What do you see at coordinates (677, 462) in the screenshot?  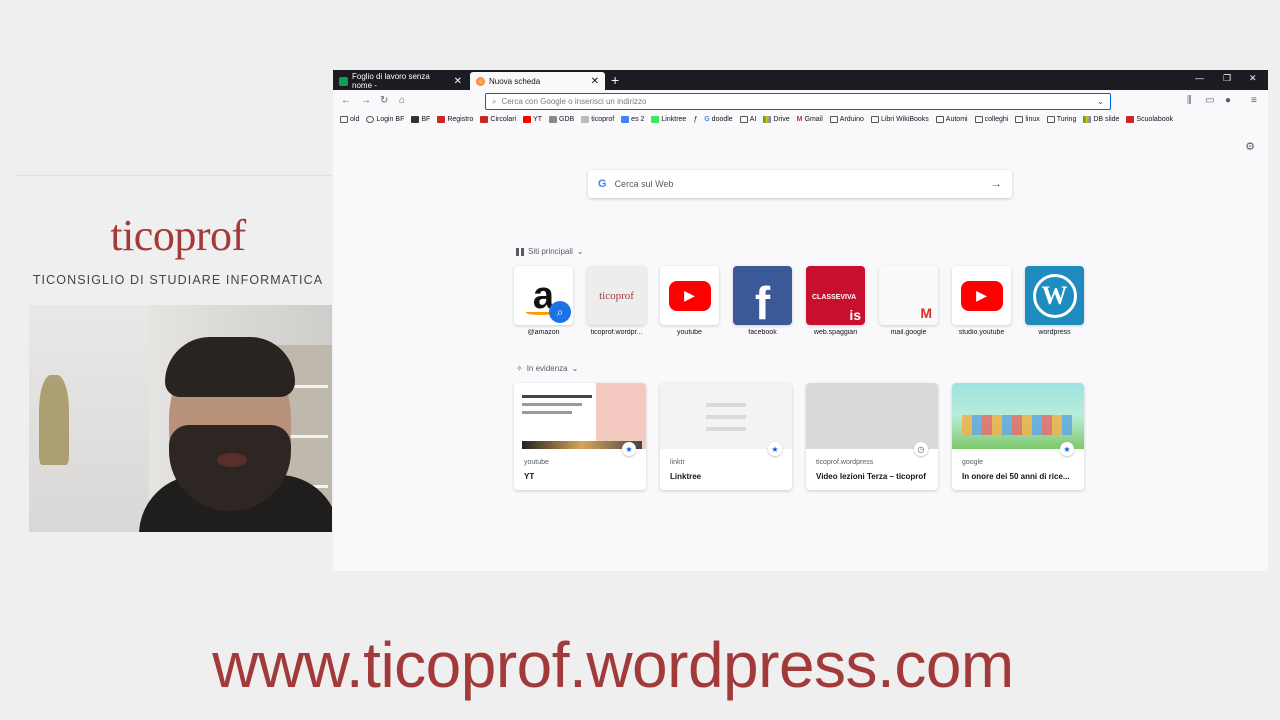 I see `highlight-source: linktr` at bounding box center [677, 462].